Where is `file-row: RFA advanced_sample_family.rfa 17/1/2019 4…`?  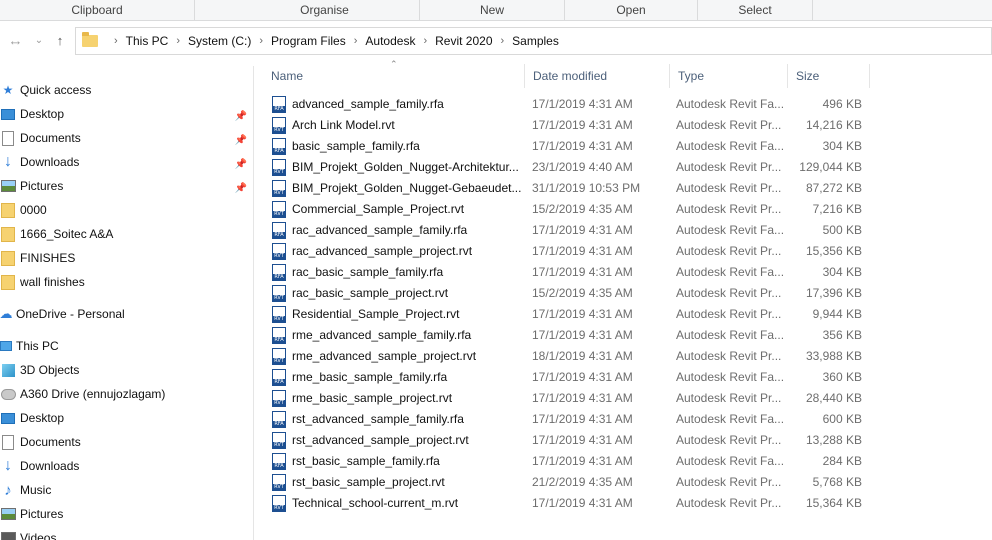
file-row: RFA advanced_sample_family.rfa 17/1/2019 4… is located at coordinates (568, 104).